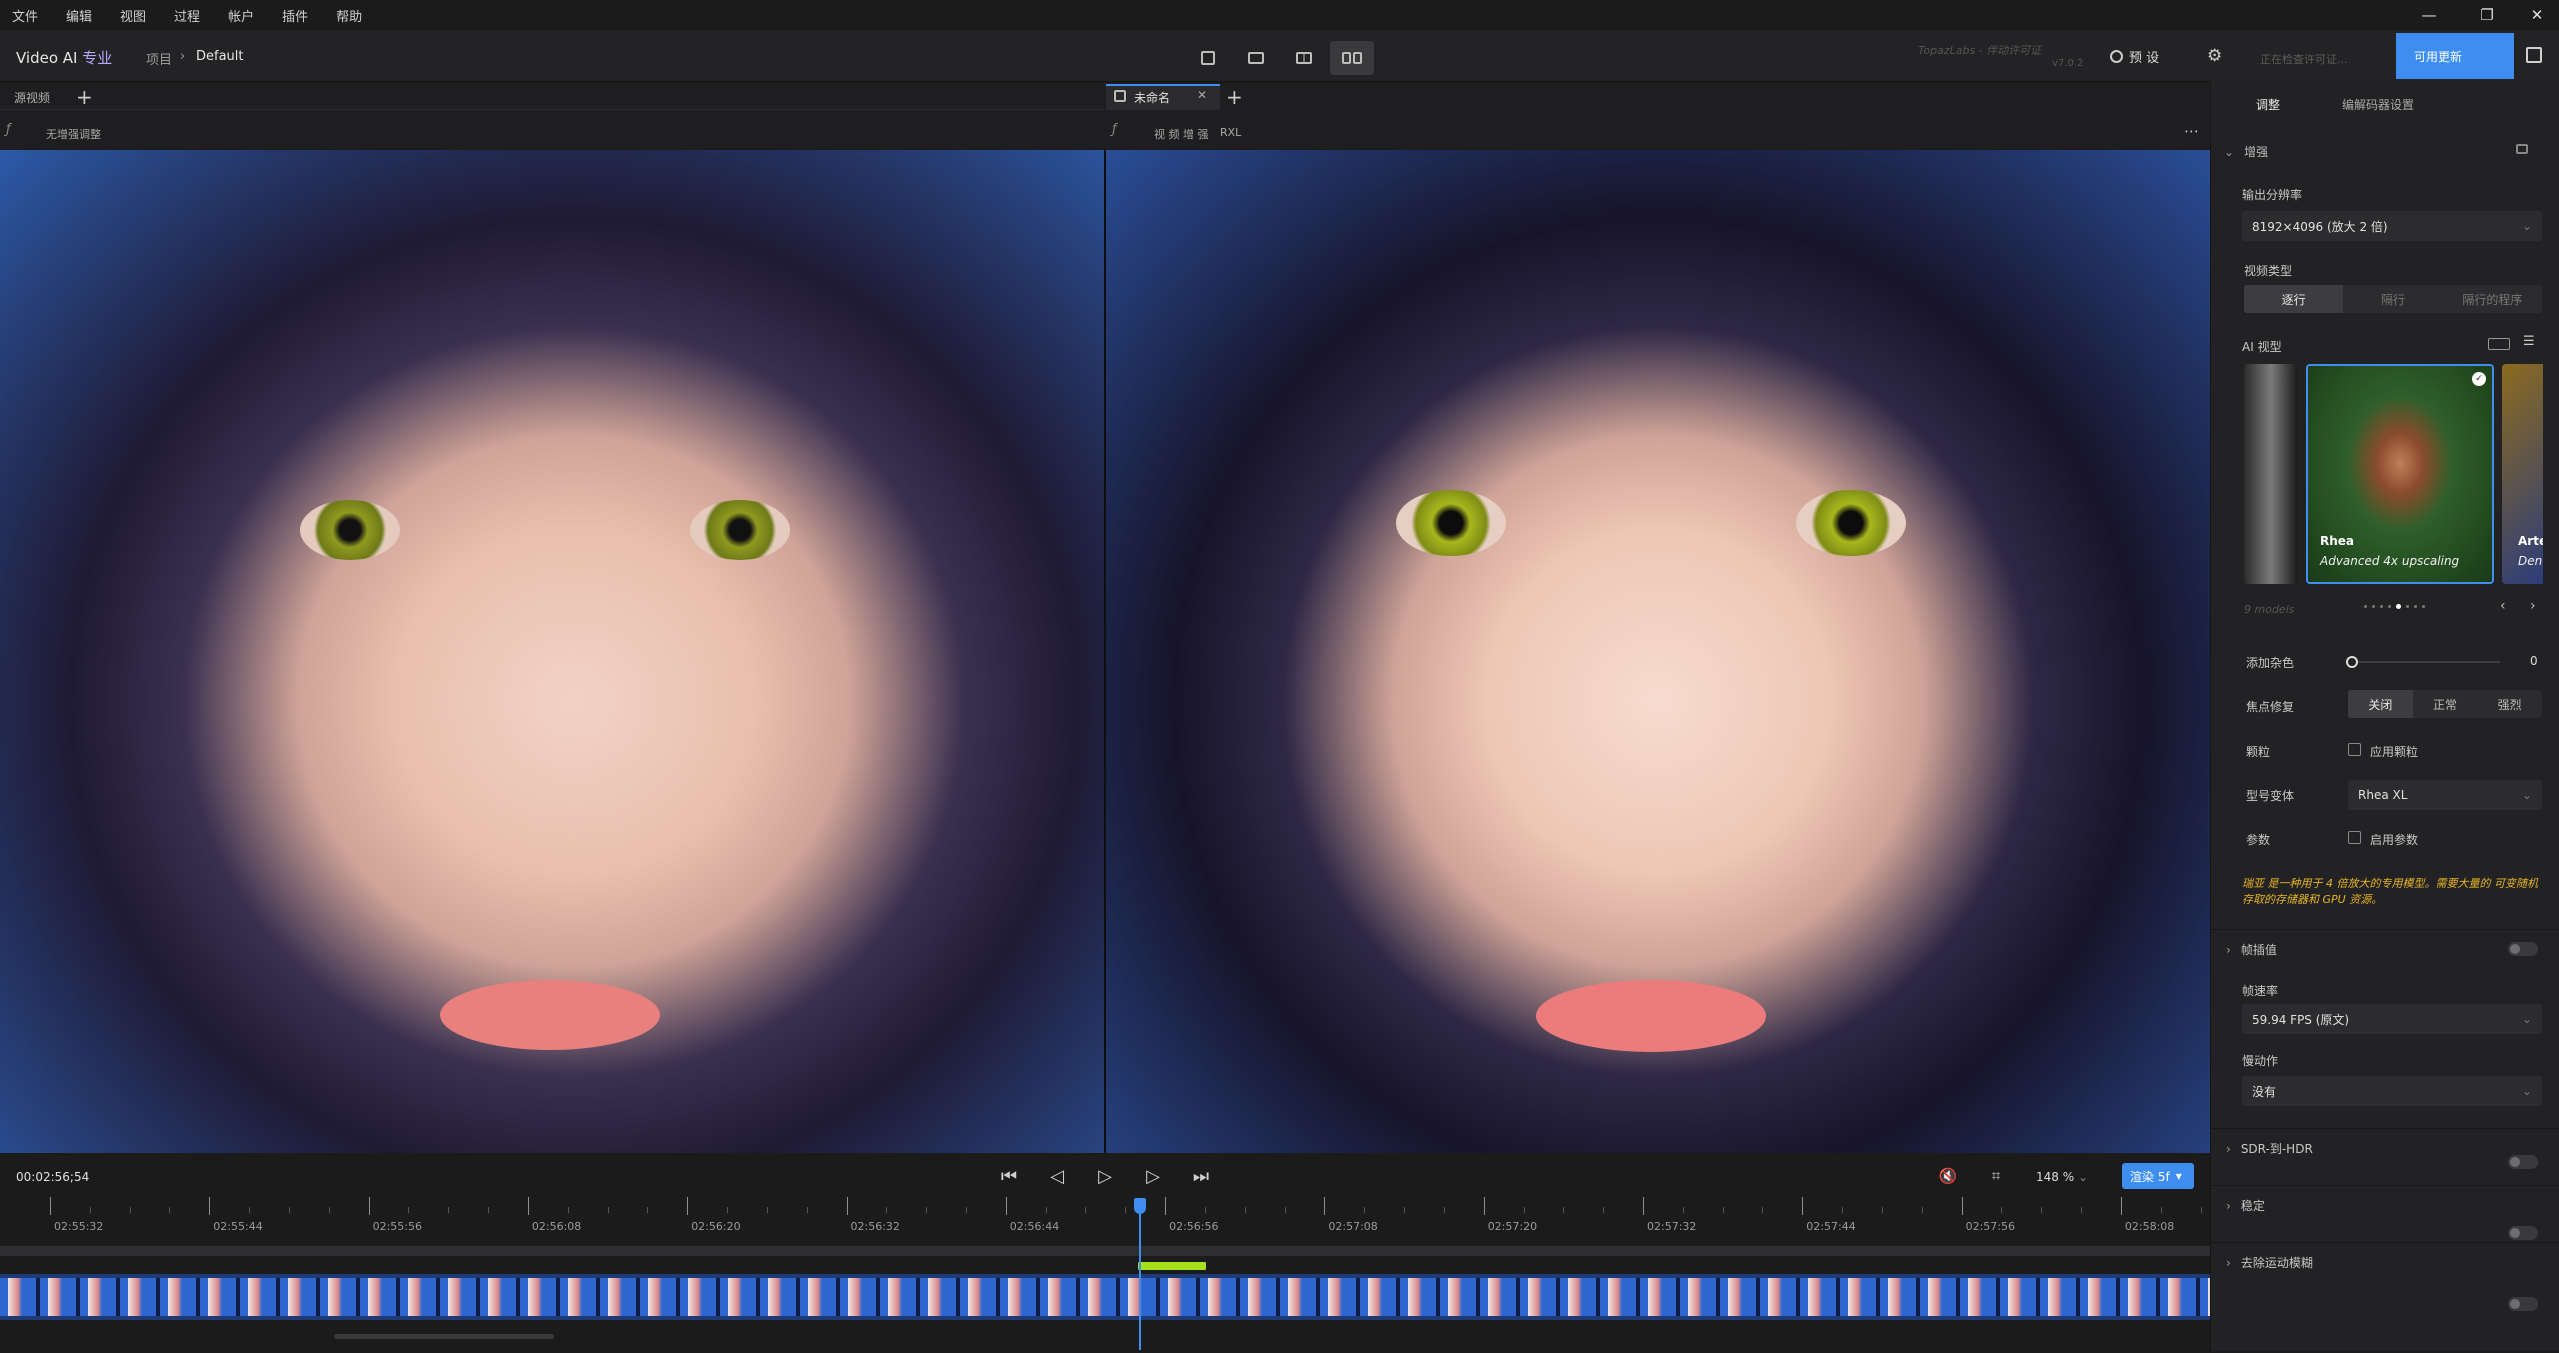  I want to click on add-noise-slider, so click(2425, 662).